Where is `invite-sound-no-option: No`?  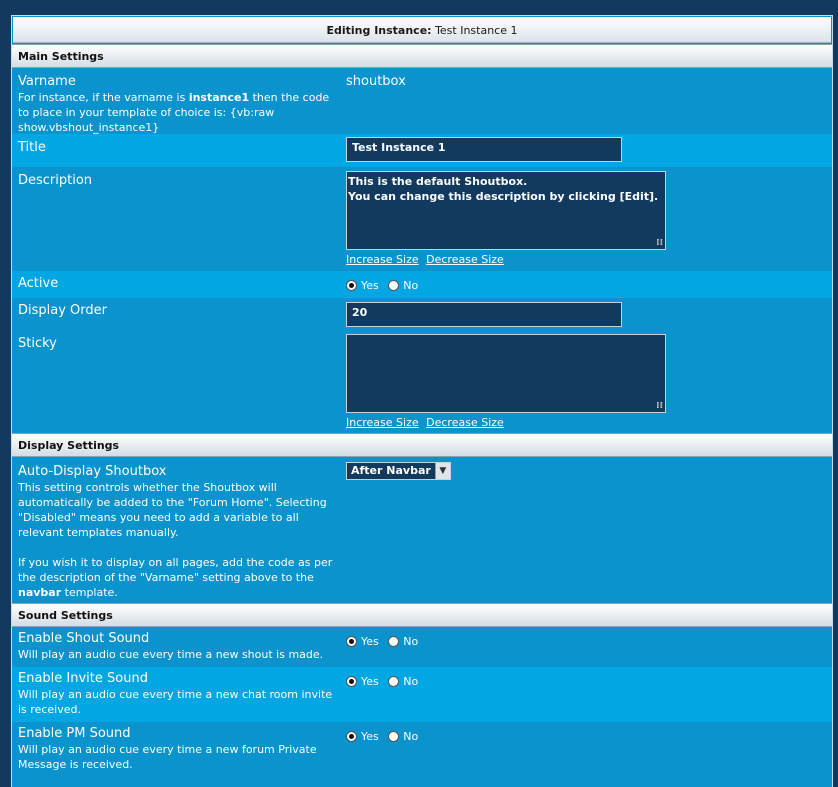
invite-sound-no-option: No is located at coordinates (403, 681).